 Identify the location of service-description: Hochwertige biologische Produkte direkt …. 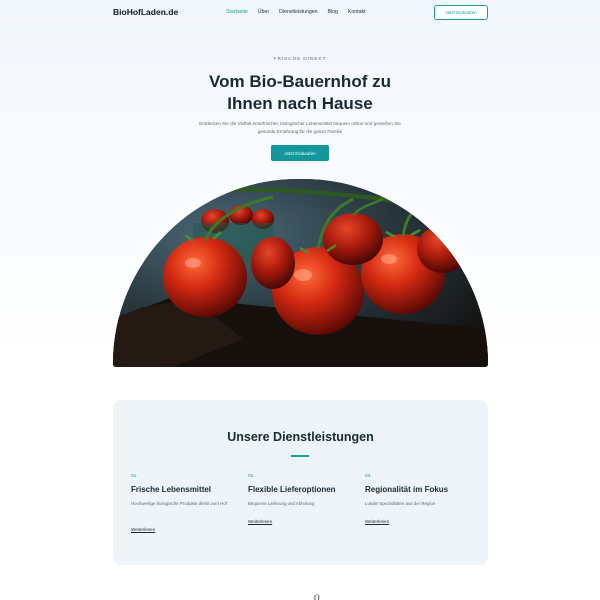
(179, 503).